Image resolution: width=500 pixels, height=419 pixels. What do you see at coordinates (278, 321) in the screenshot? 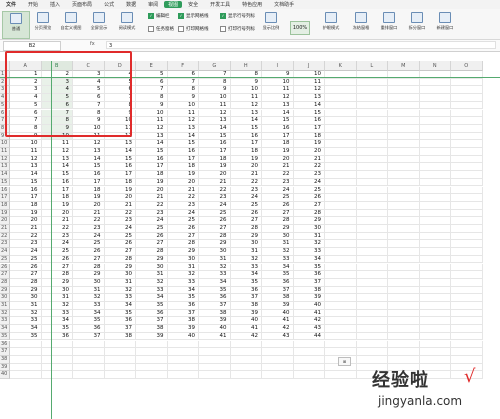
I see `table-cell: 41` at bounding box center [278, 321].